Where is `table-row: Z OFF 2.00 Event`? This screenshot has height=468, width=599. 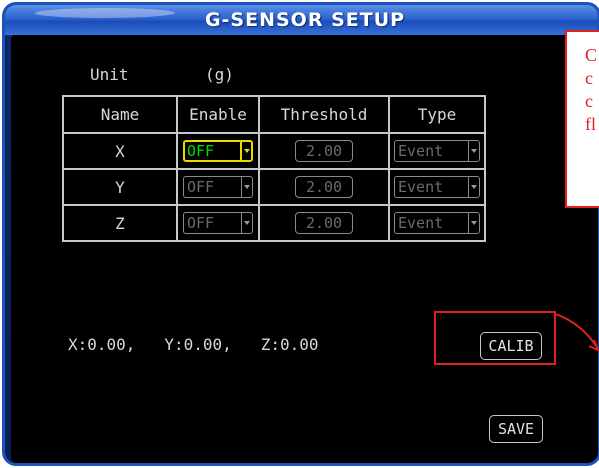
table-row: Z OFF 2.00 Event is located at coordinates (274, 223).